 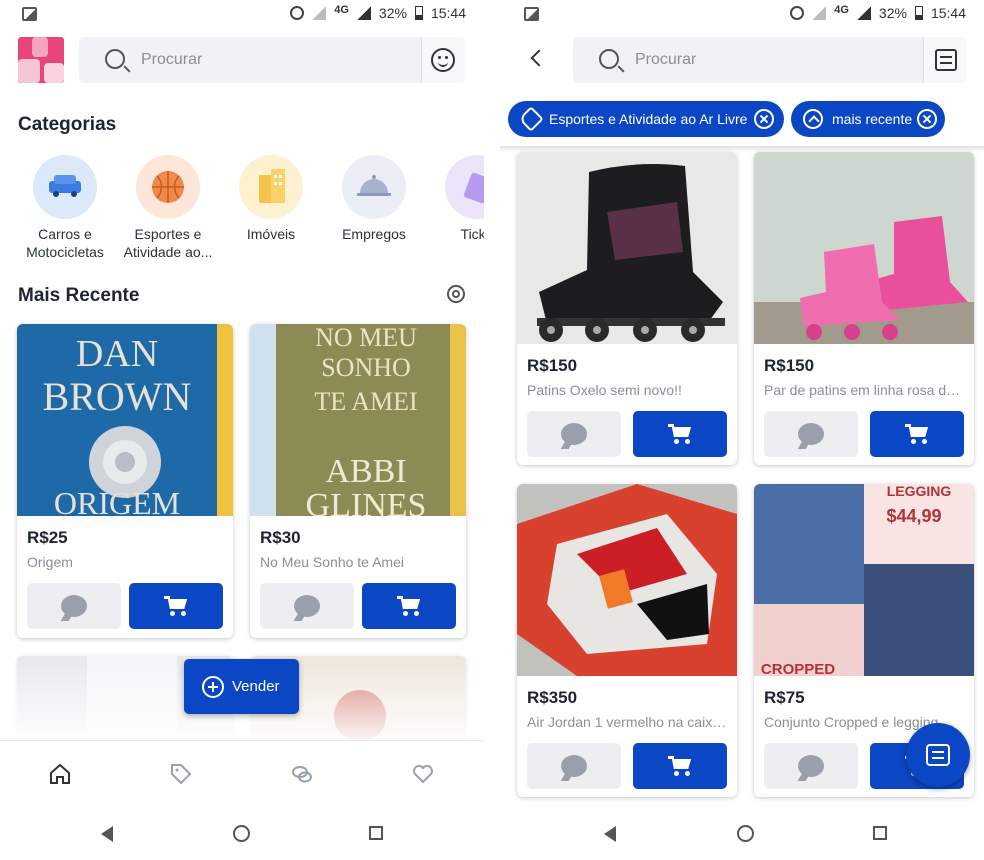 What do you see at coordinates (117, 396) in the screenshot?
I see `svg-text: BROWN` at bounding box center [117, 396].